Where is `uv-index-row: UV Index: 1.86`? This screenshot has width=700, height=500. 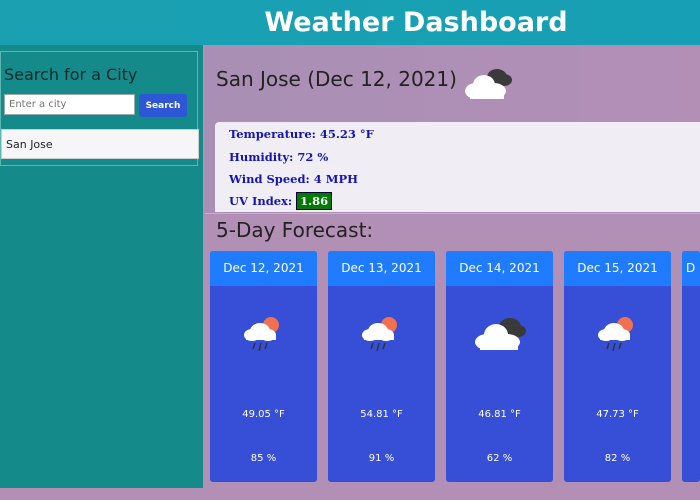
uv-index-row: UV Index: 1.86 is located at coordinates (281, 201).